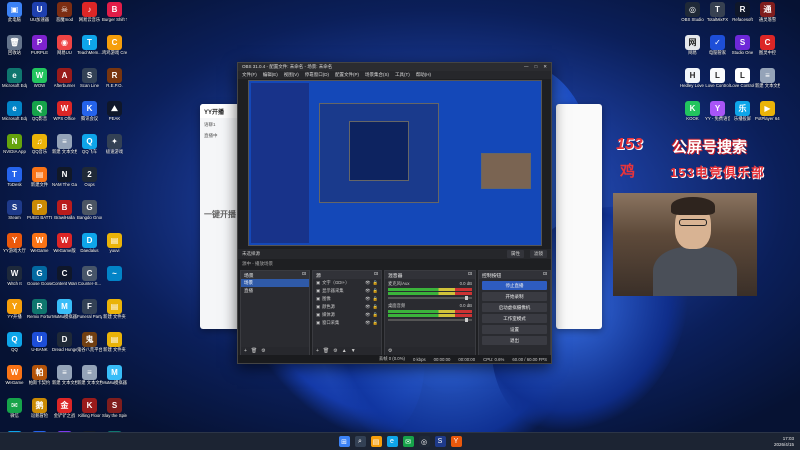 This screenshot has height=450, width=800. What do you see at coordinates (14, 248) in the screenshot?
I see `desktop-icon: Y YY游戏大厅` at bounding box center [14, 248].